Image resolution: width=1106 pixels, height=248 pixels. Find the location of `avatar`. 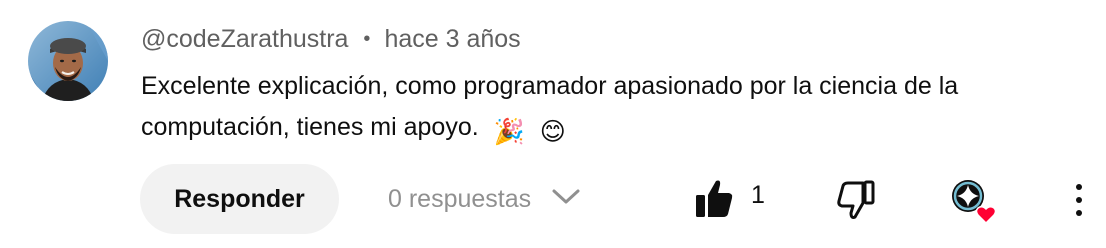

avatar is located at coordinates (68, 61).